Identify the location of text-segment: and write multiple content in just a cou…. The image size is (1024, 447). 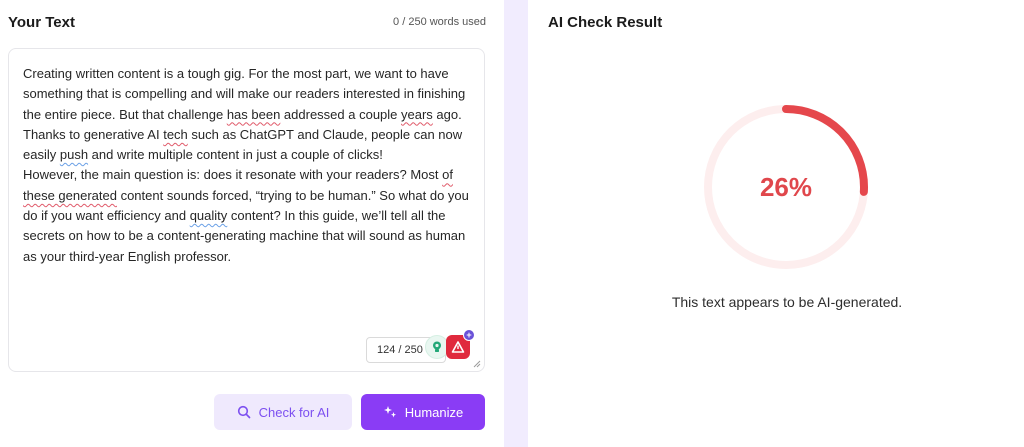
(235, 155).